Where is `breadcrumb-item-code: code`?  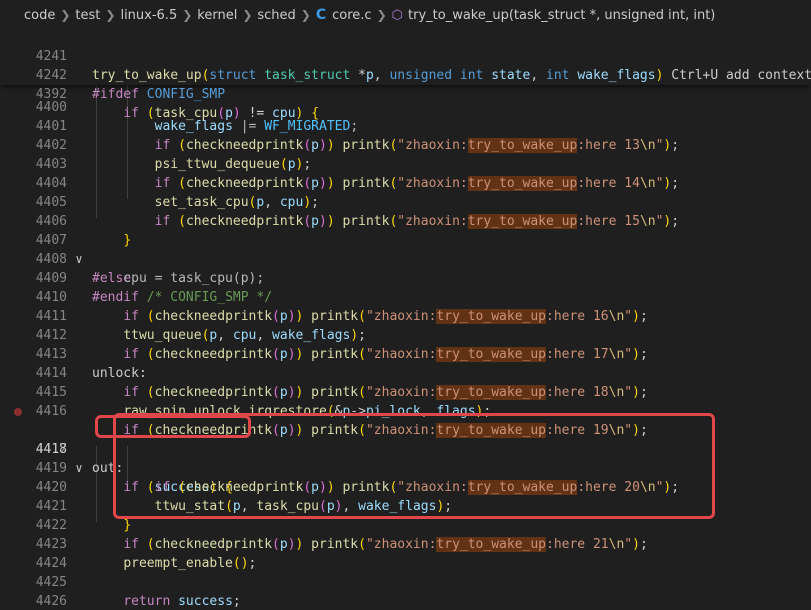 breadcrumb-item-code: code is located at coordinates (39, 15).